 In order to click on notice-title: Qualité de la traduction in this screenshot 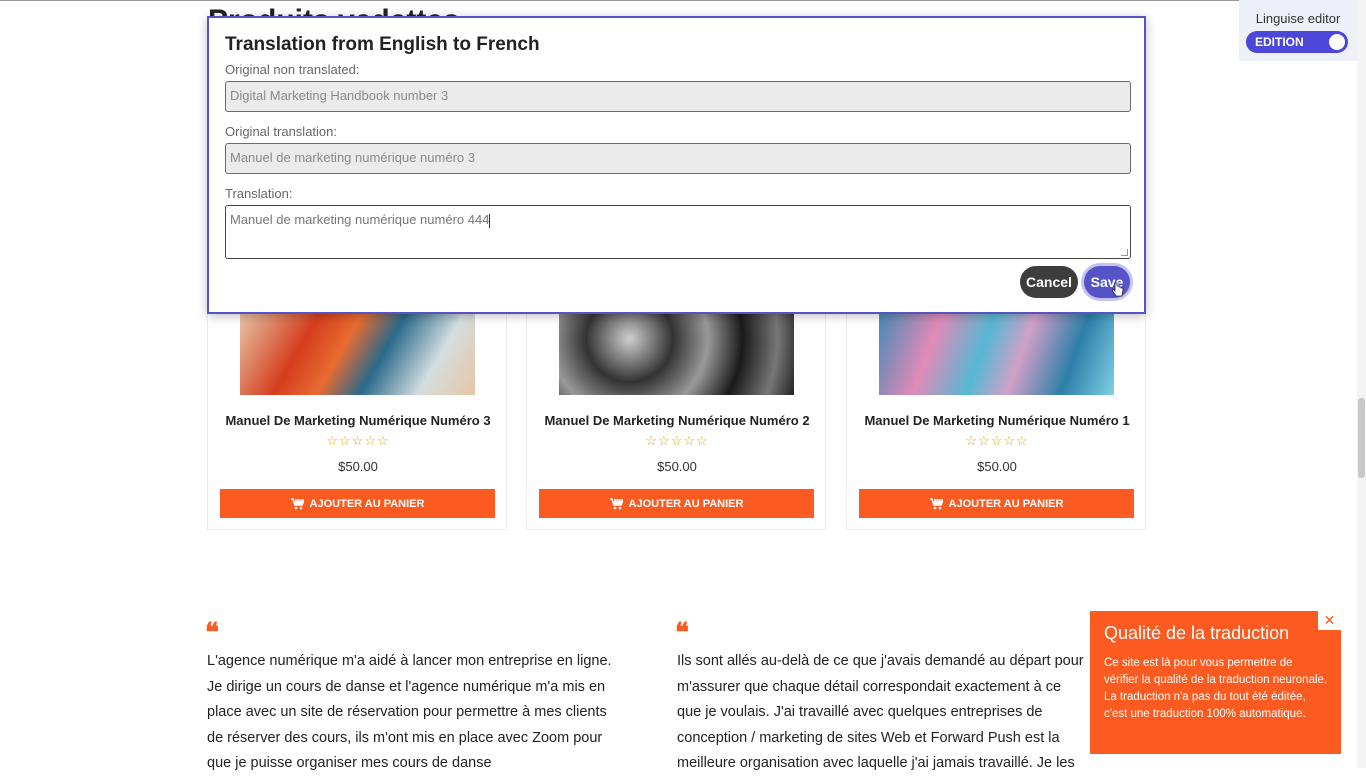, I will do `click(1197, 633)`.